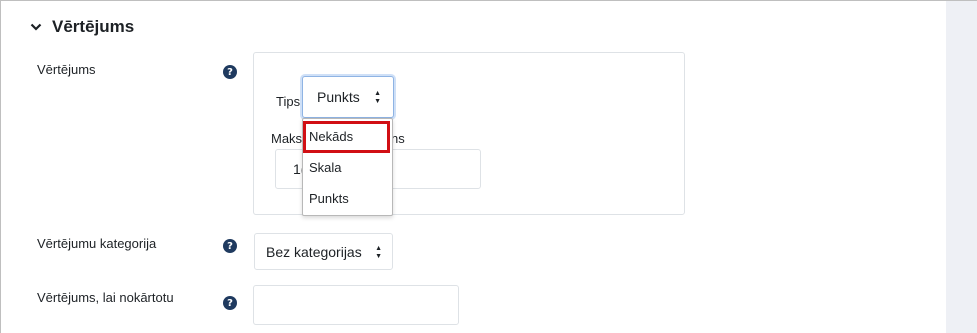 This screenshot has width=977, height=333. What do you see at coordinates (356, 305) in the screenshot?
I see `pass-grade-input` at bounding box center [356, 305].